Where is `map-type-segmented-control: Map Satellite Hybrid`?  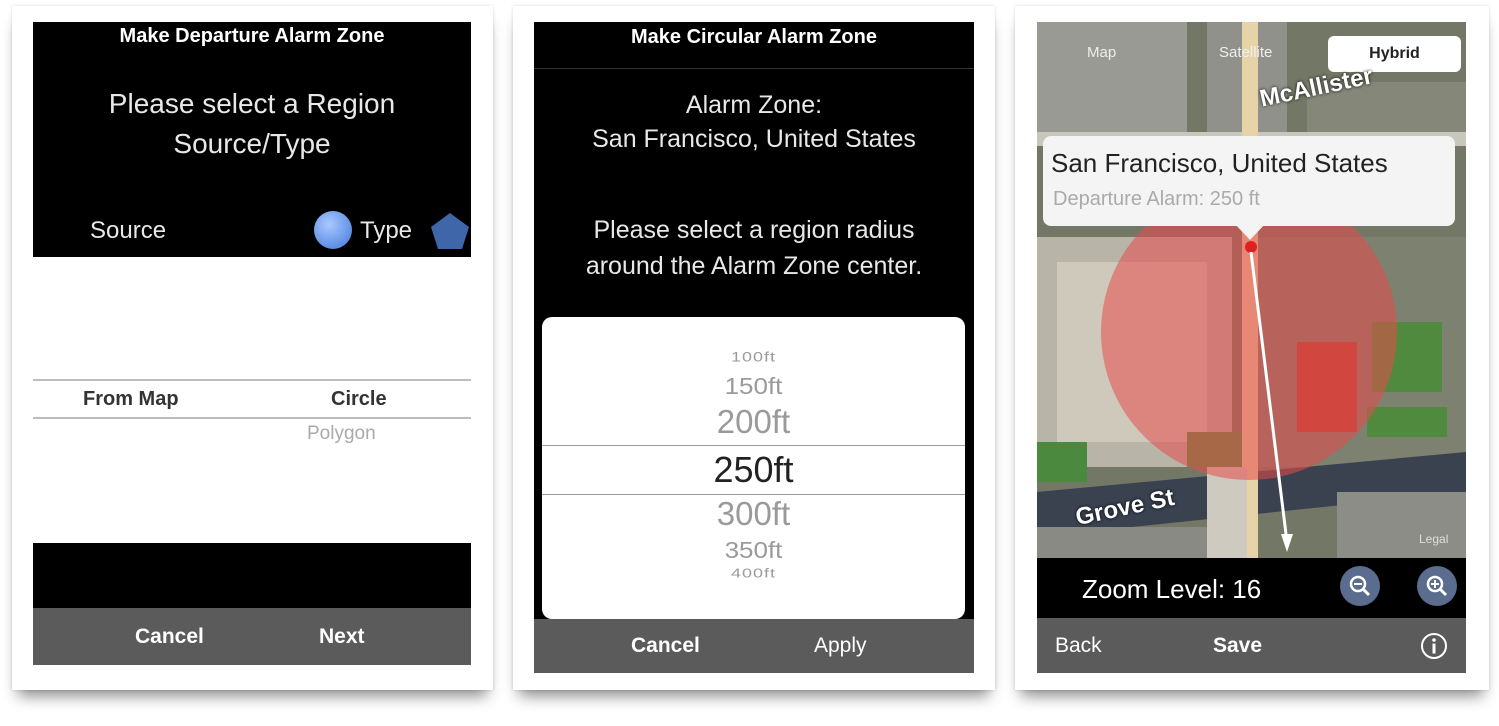 map-type-segmented-control: Map Satellite Hybrid is located at coordinates (1251, 52).